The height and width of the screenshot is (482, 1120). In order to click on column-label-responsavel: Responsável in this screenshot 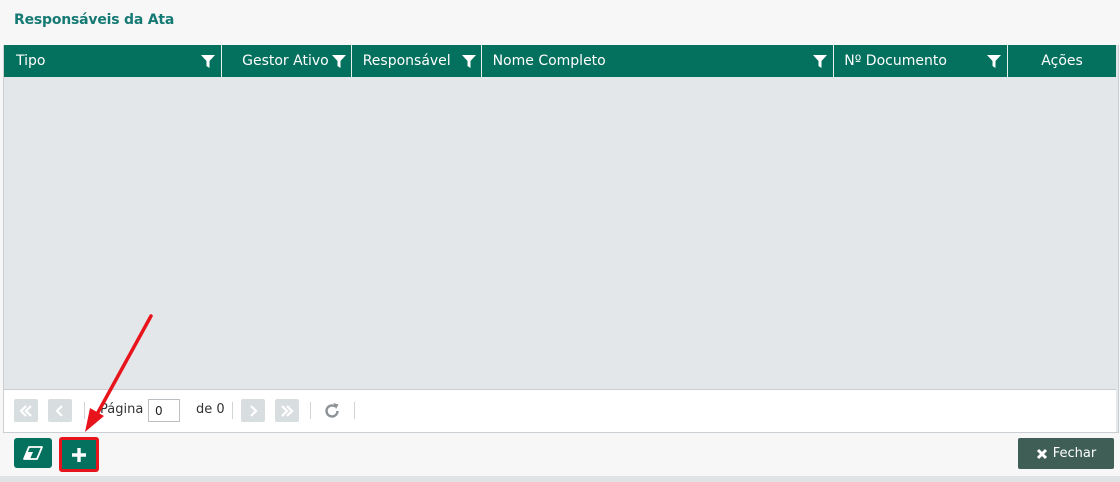, I will do `click(406, 61)`.